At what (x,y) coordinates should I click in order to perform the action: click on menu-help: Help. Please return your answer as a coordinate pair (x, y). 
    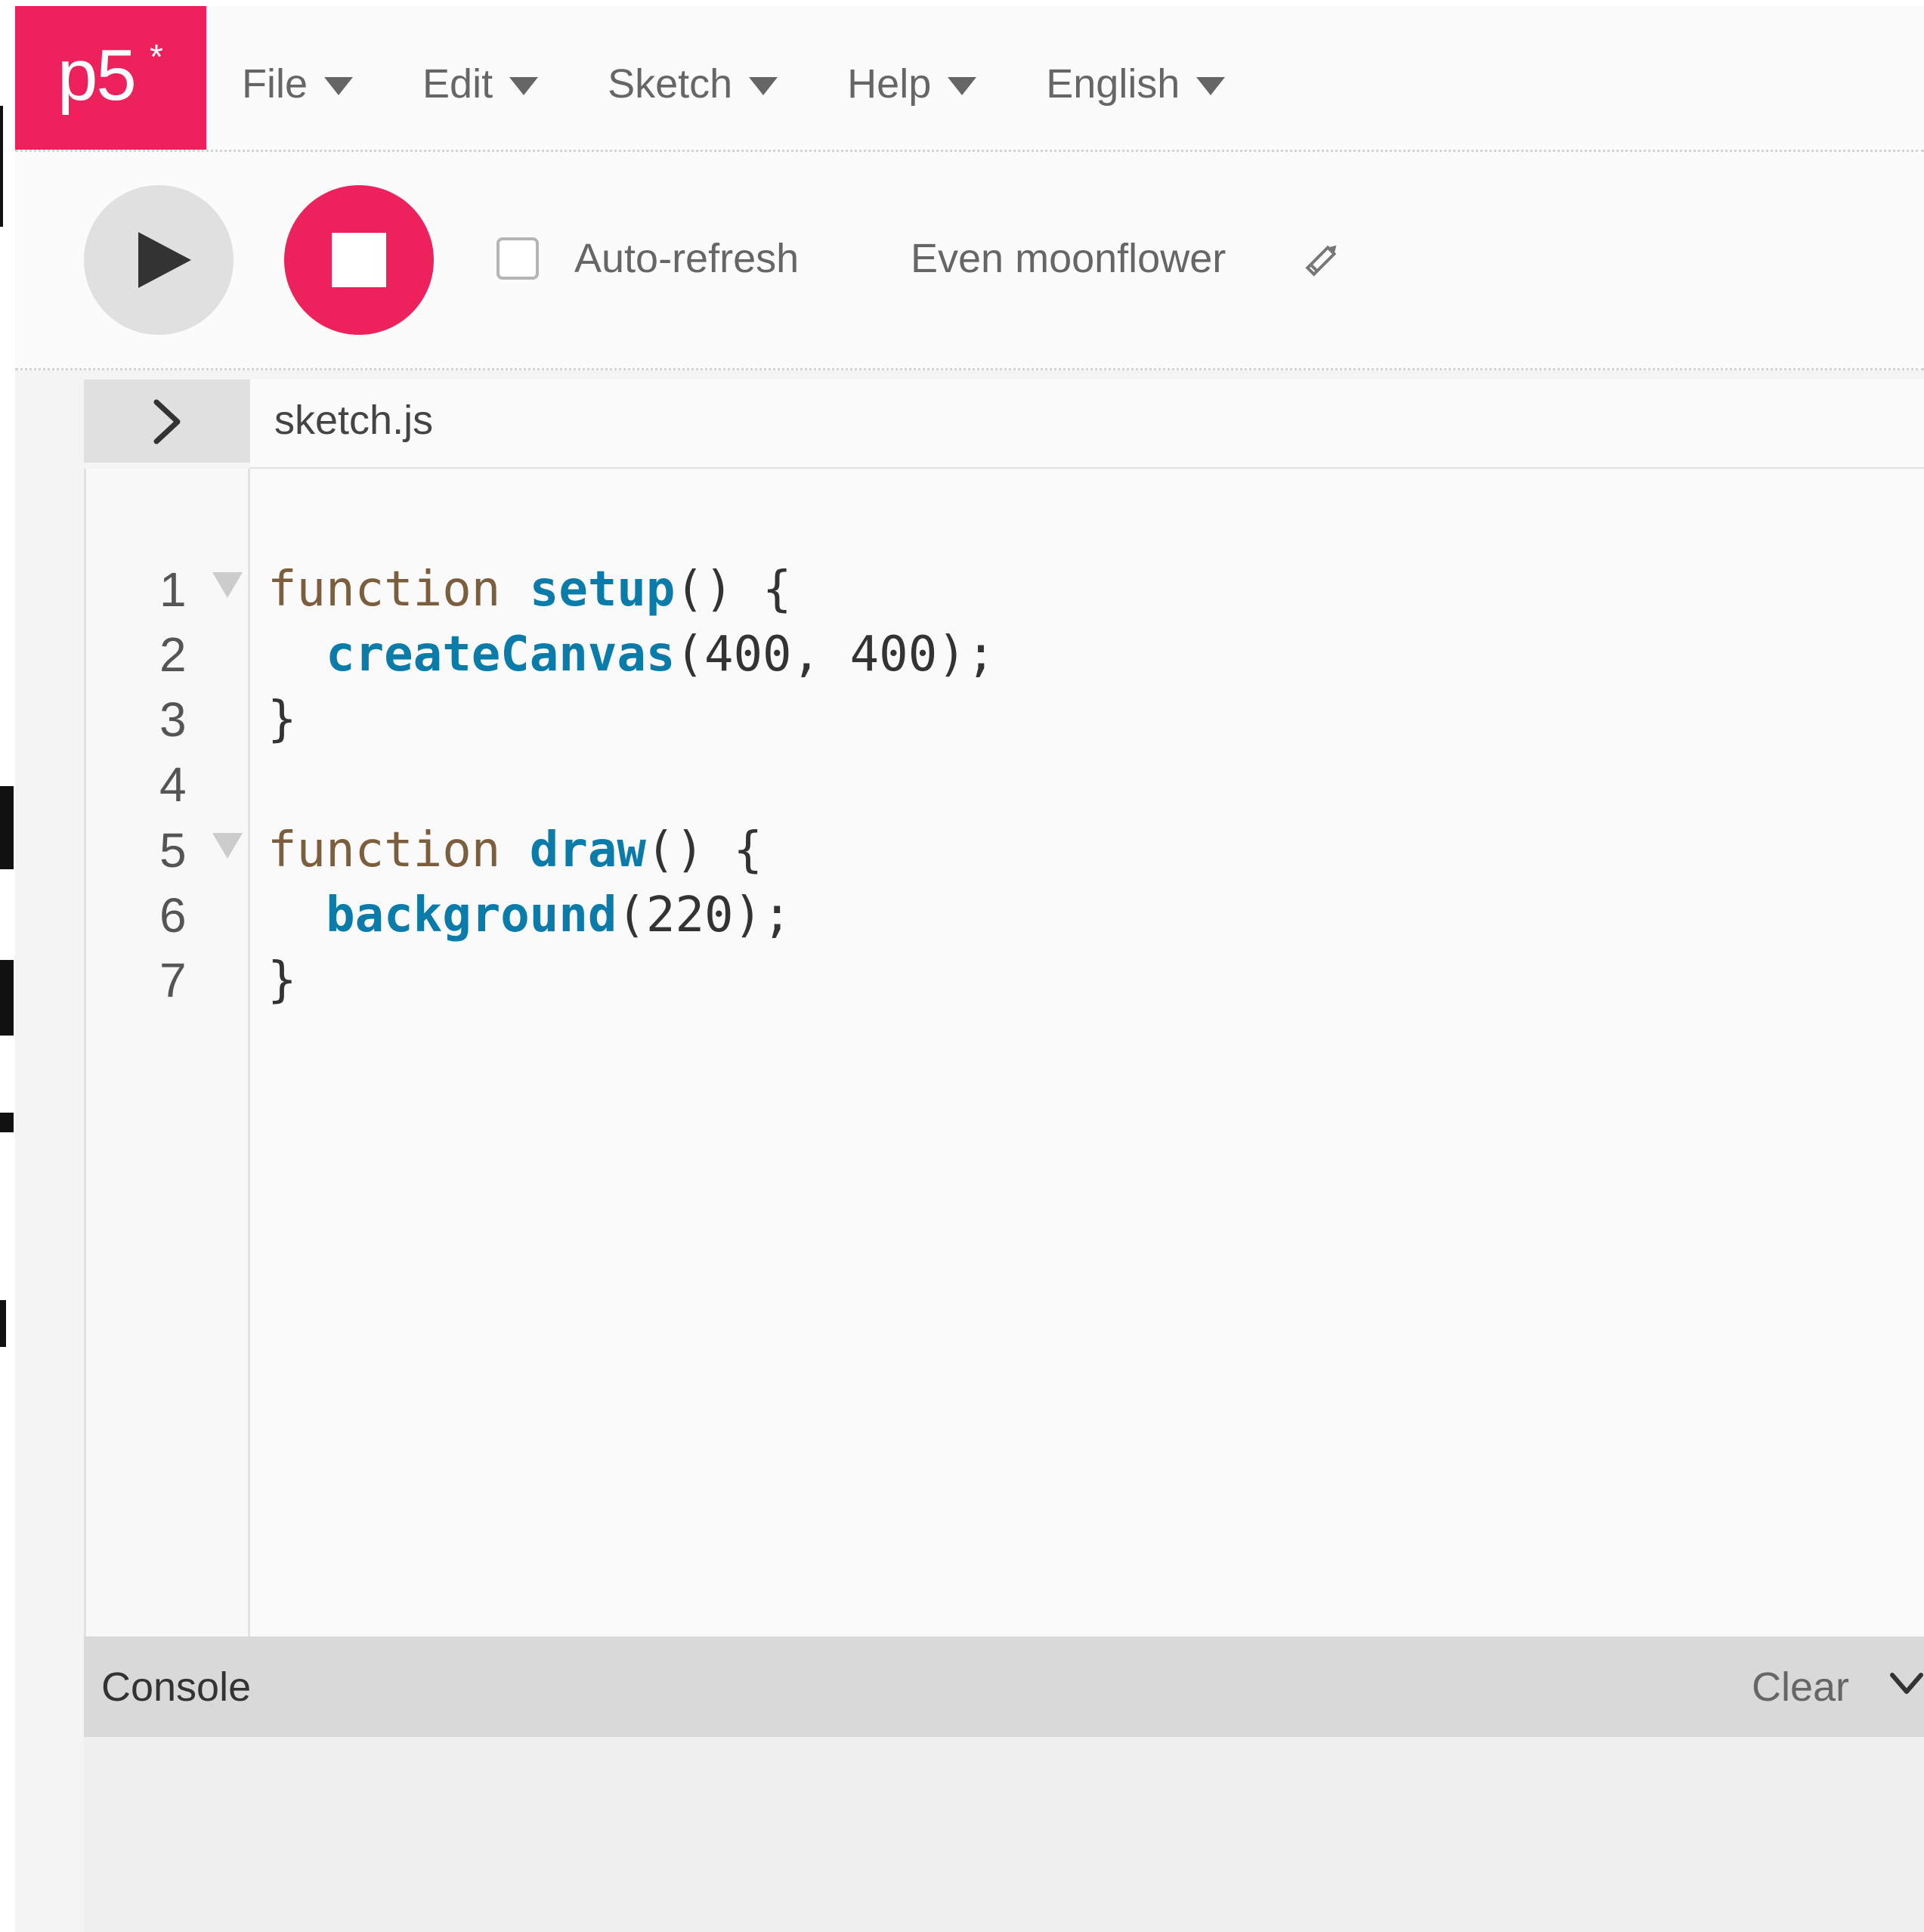
    Looking at the image, I should click on (912, 83).